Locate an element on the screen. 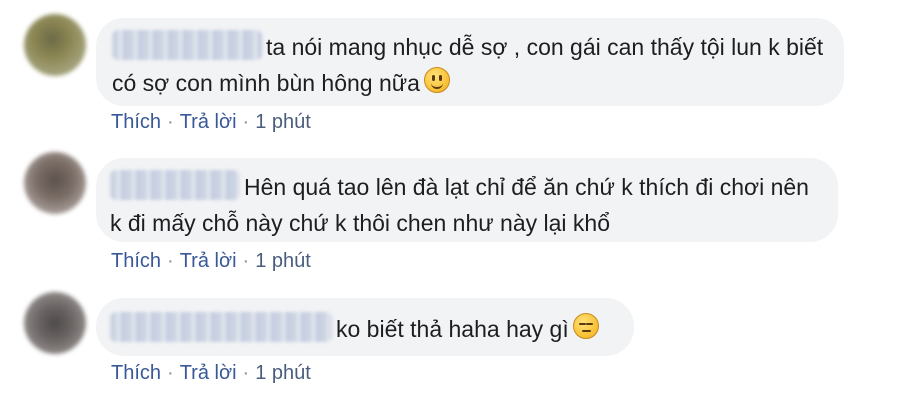  comment-bubble: ko biết thả haha hay gì is located at coordinates (365, 327).